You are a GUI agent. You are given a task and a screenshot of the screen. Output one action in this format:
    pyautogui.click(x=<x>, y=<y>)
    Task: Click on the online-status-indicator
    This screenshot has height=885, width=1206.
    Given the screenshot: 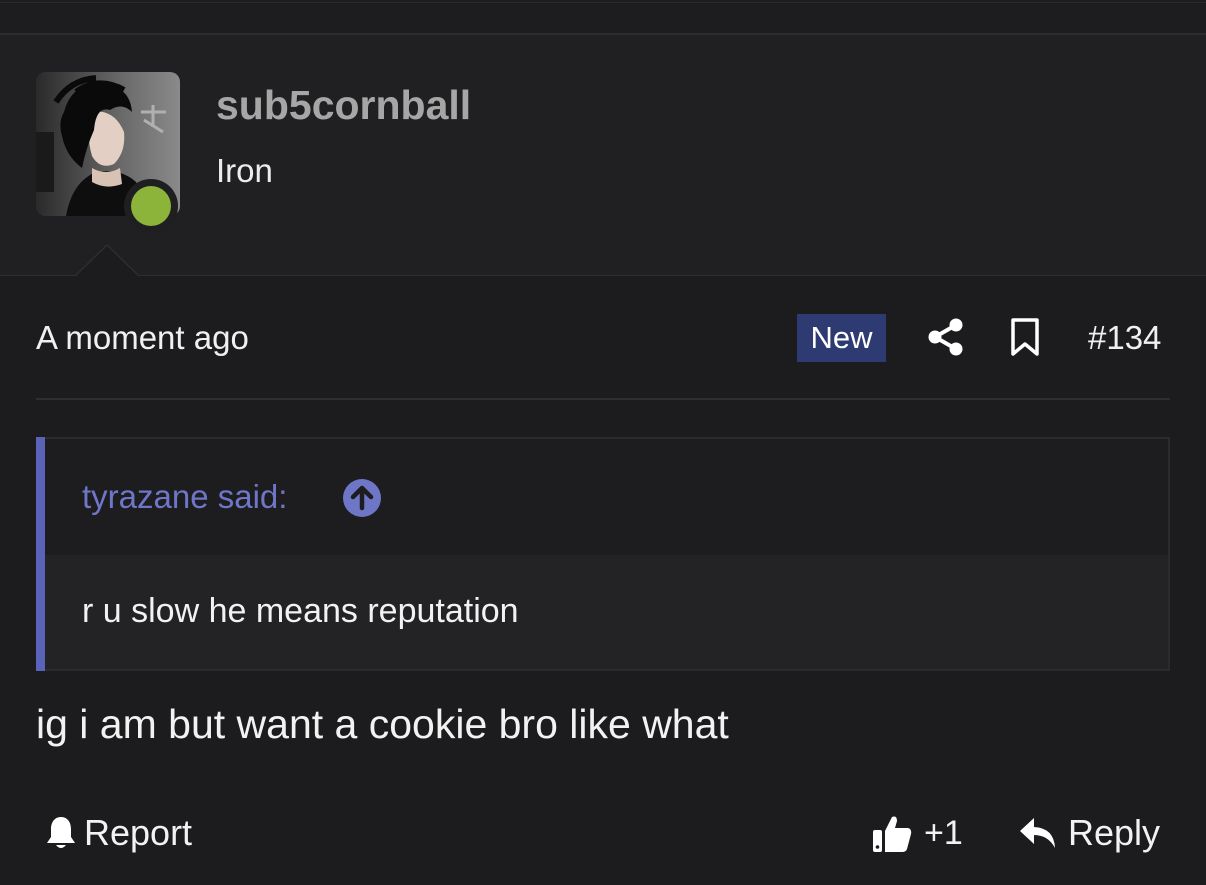 What is the action you would take?
    pyautogui.click(x=151, y=206)
    